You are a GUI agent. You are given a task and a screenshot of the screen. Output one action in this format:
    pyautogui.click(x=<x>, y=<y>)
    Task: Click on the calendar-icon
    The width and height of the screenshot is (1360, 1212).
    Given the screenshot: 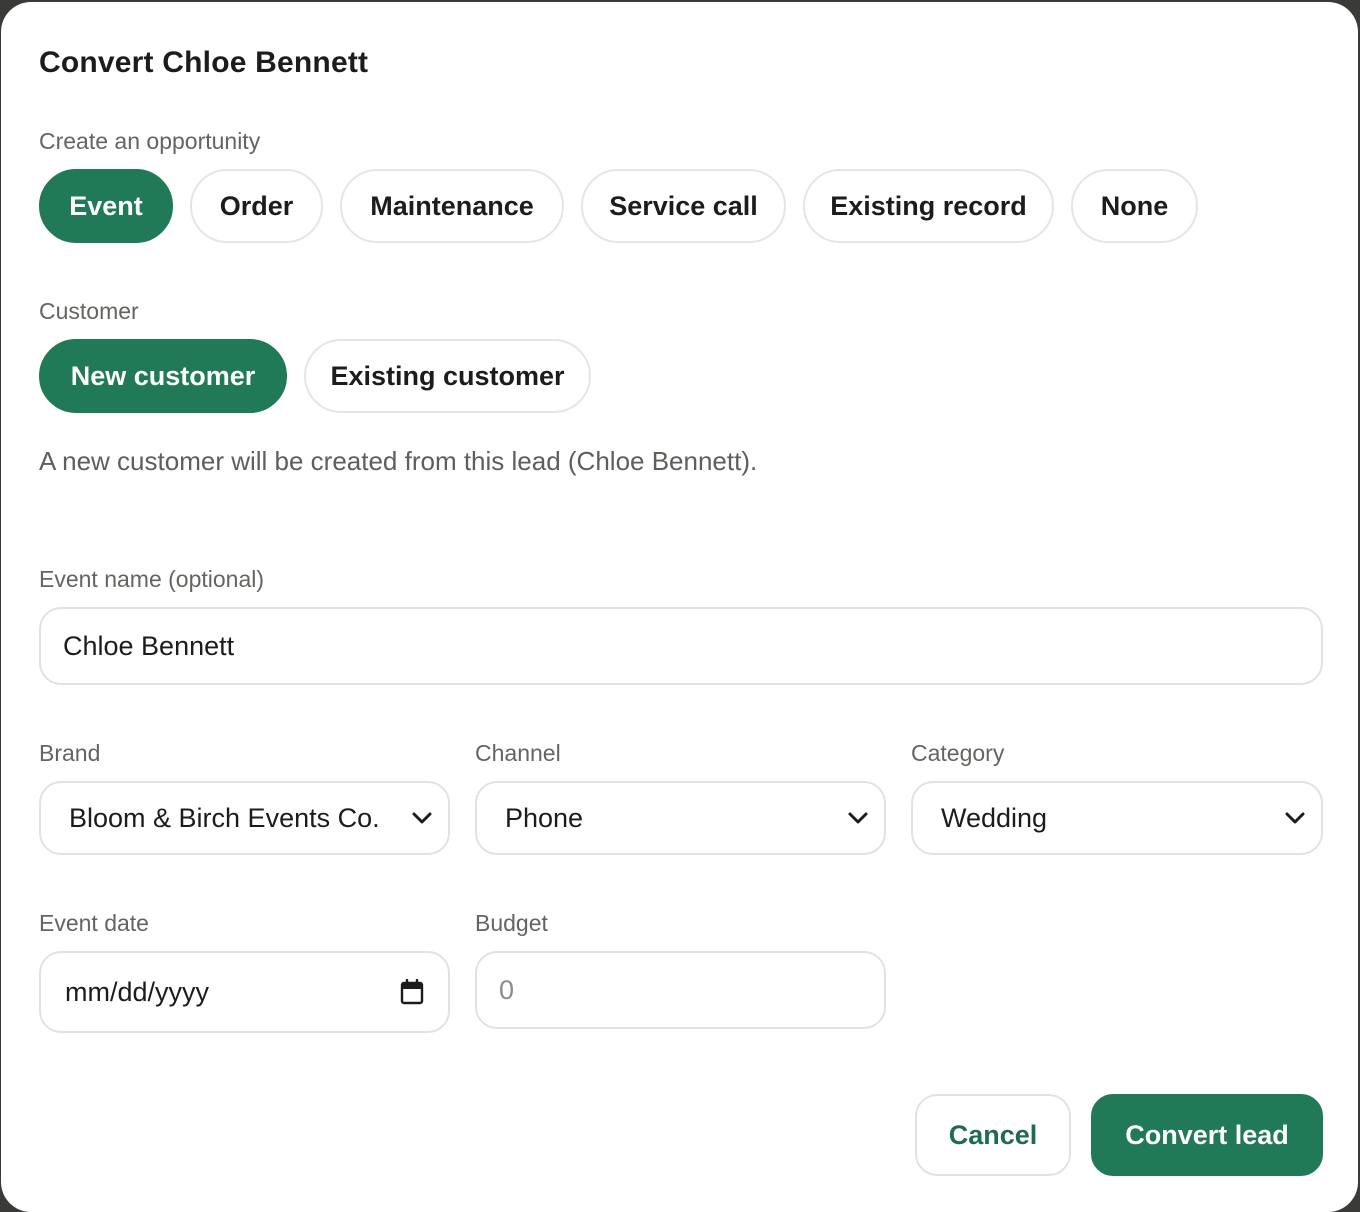 What is the action you would take?
    pyautogui.click(x=412, y=992)
    